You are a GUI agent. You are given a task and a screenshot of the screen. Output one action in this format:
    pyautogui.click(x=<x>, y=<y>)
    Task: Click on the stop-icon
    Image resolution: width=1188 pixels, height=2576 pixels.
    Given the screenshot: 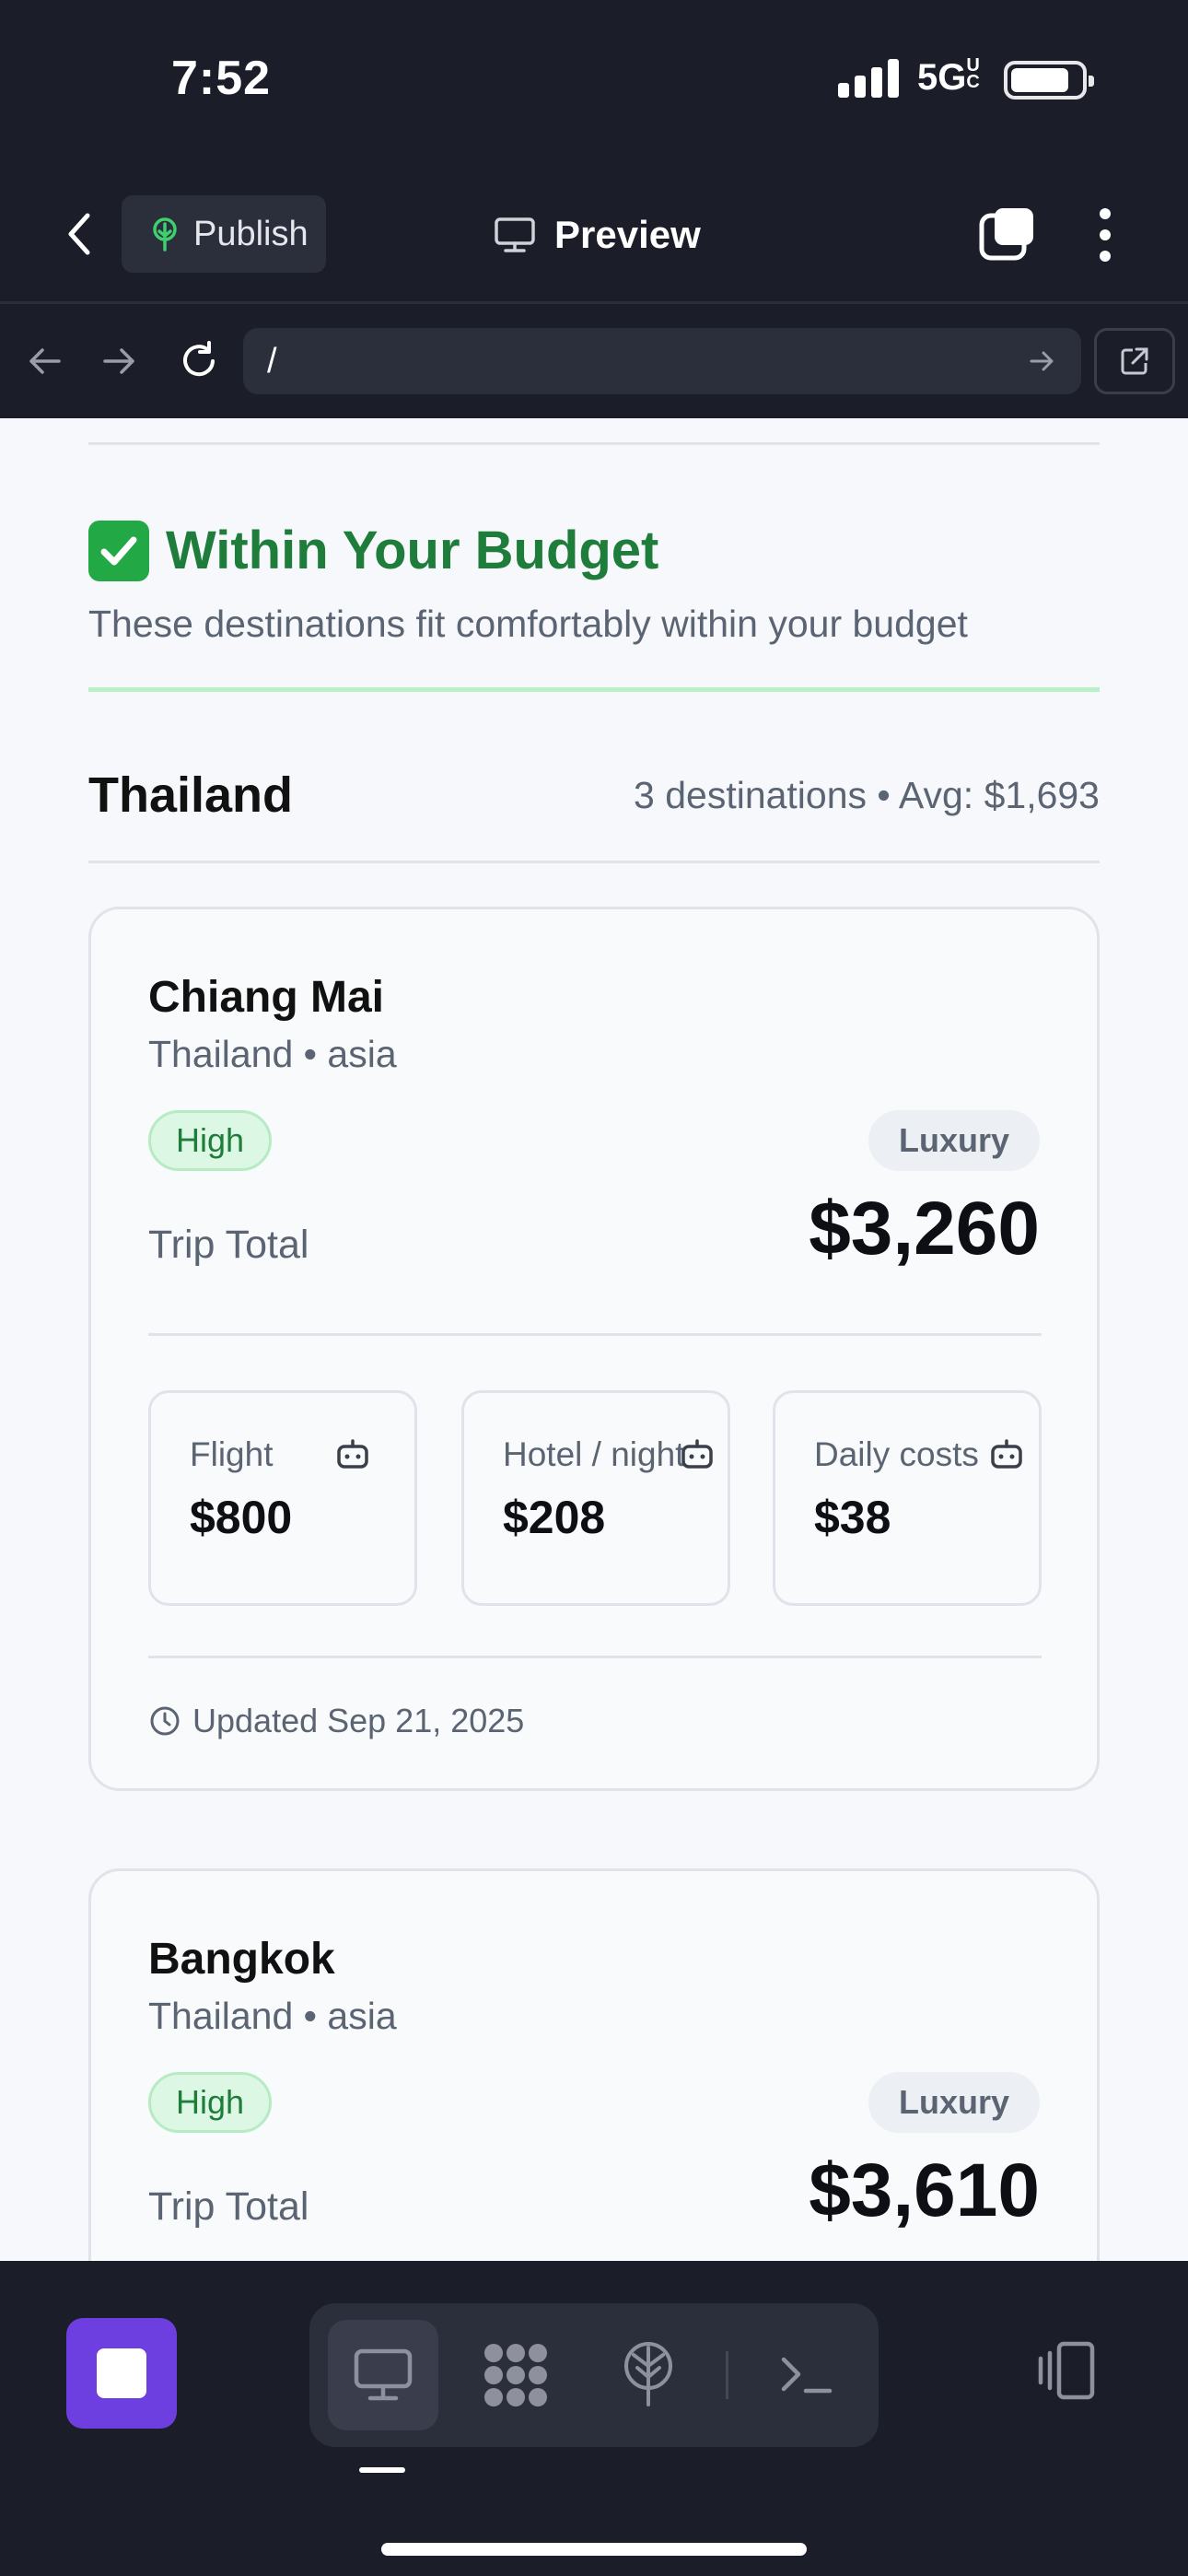 What is the action you would take?
    pyautogui.click(x=121, y=2373)
    